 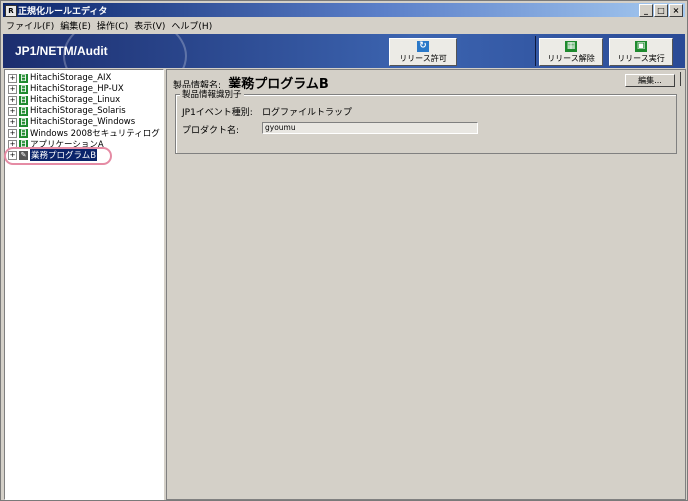 I want to click on tree-item-selected: + ✎ 業務プログラムB, so click(x=58, y=156).